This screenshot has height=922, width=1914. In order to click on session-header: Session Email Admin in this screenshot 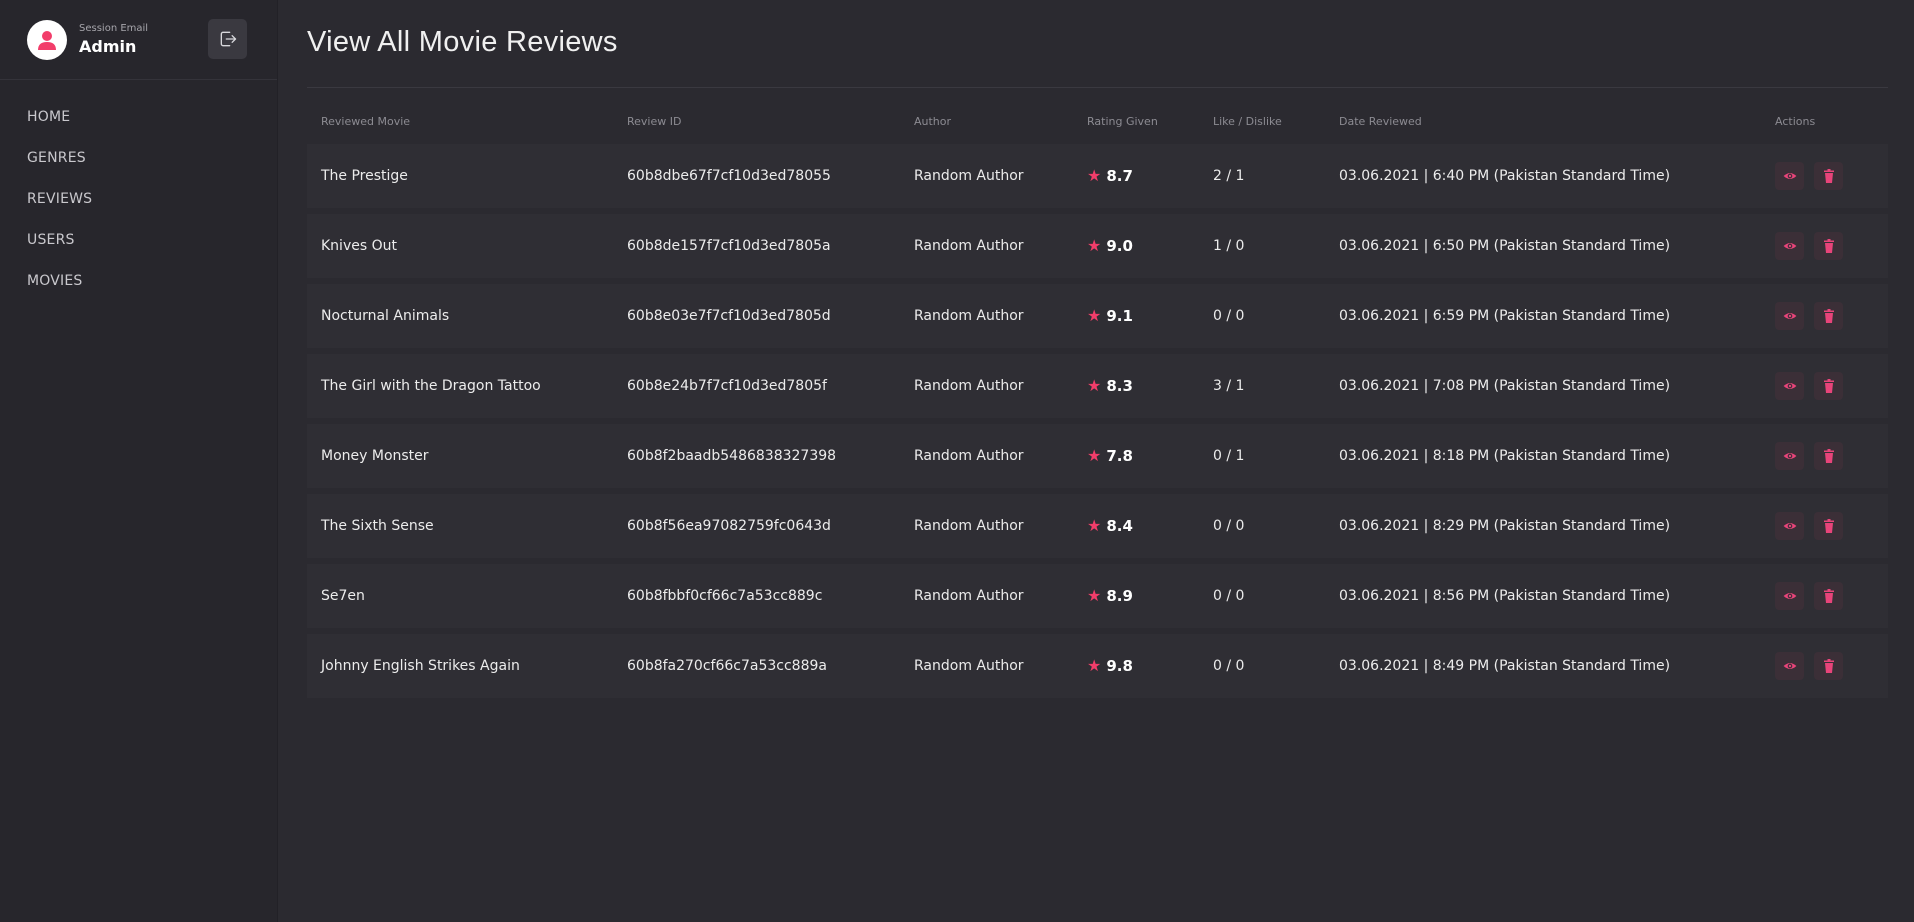, I will do `click(138, 40)`.